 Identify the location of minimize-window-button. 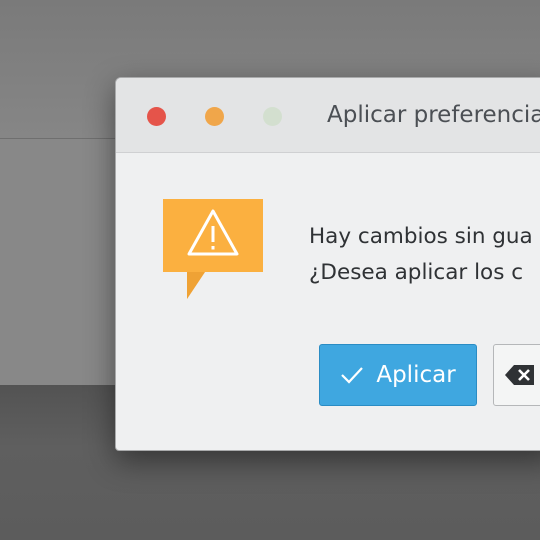
(214, 116).